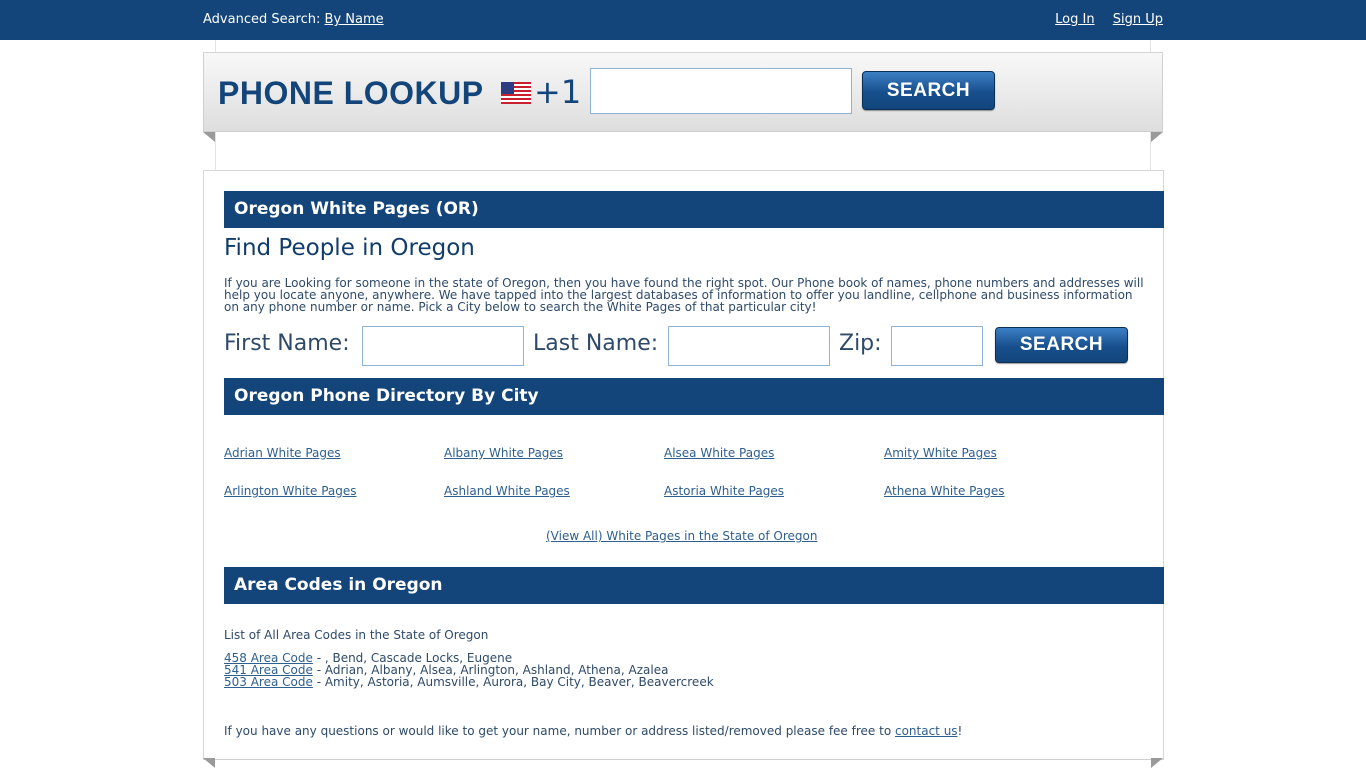 The width and height of the screenshot is (1366, 768). I want to click on brand-title: PHONE LOOKUP, so click(351, 93).